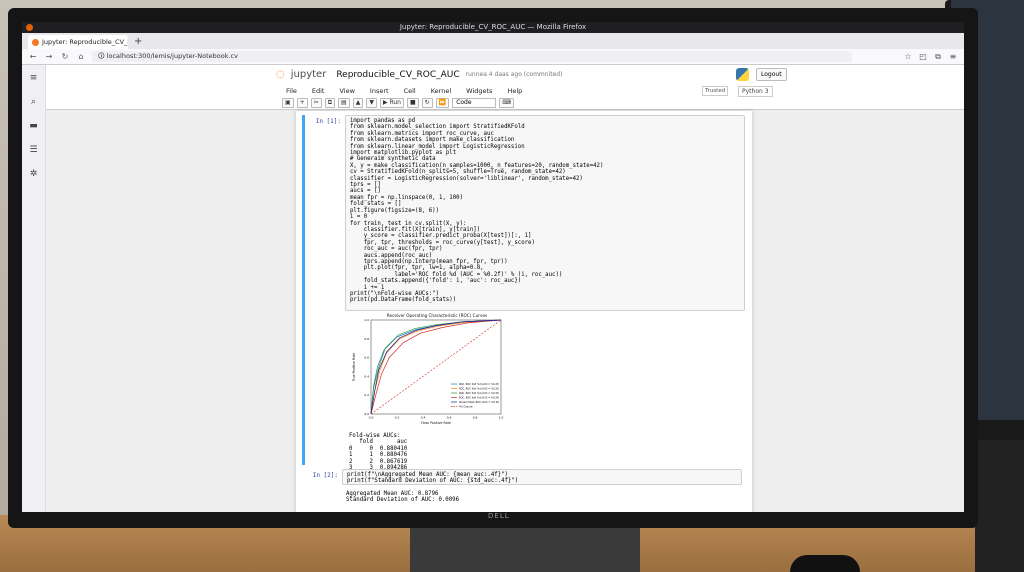 The image size is (1024, 572). What do you see at coordinates (35, 42) in the screenshot?
I see `jupyter-tab-icon` at bounding box center [35, 42].